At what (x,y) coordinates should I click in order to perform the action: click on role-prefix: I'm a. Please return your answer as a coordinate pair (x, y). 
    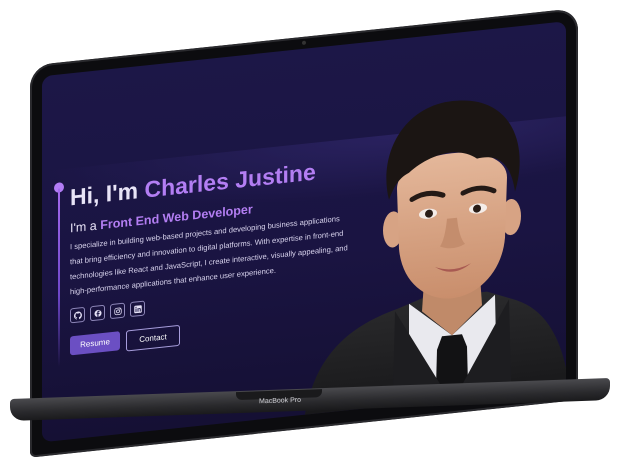
    Looking at the image, I should click on (83, 227).